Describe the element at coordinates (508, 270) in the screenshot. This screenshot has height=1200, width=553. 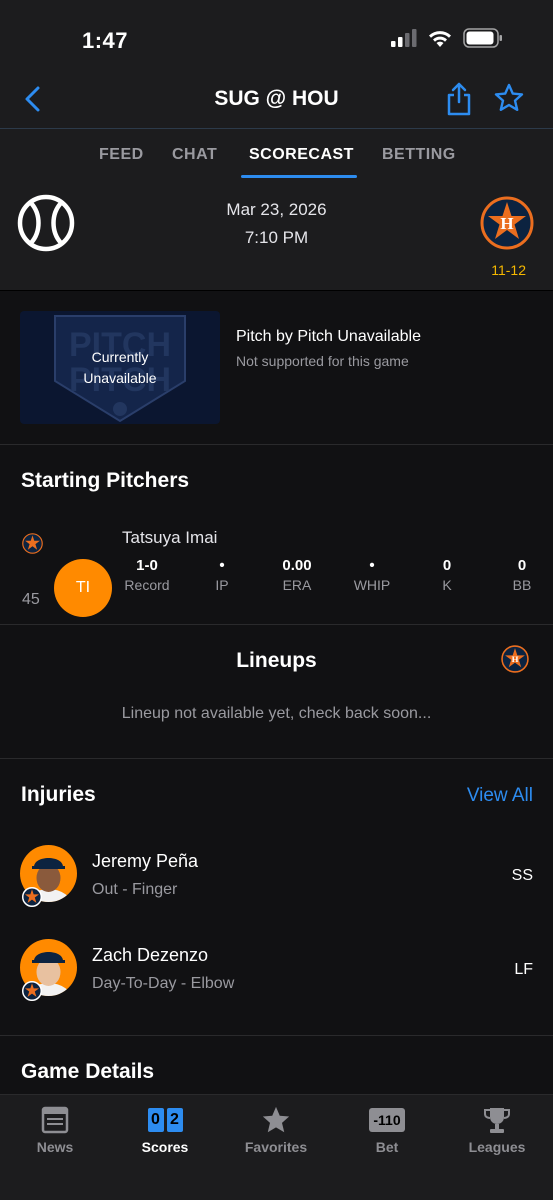
I see `home-team-record: 11-12` at that location.